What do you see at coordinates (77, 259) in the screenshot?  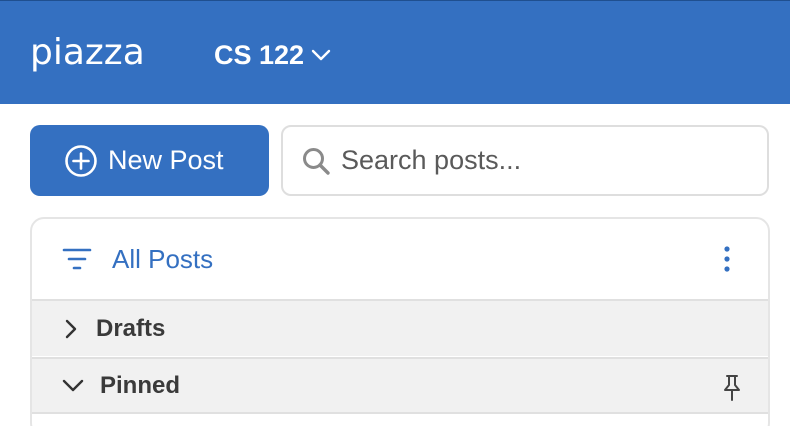 I see `filter-icon` at bounding box center [77, 259].